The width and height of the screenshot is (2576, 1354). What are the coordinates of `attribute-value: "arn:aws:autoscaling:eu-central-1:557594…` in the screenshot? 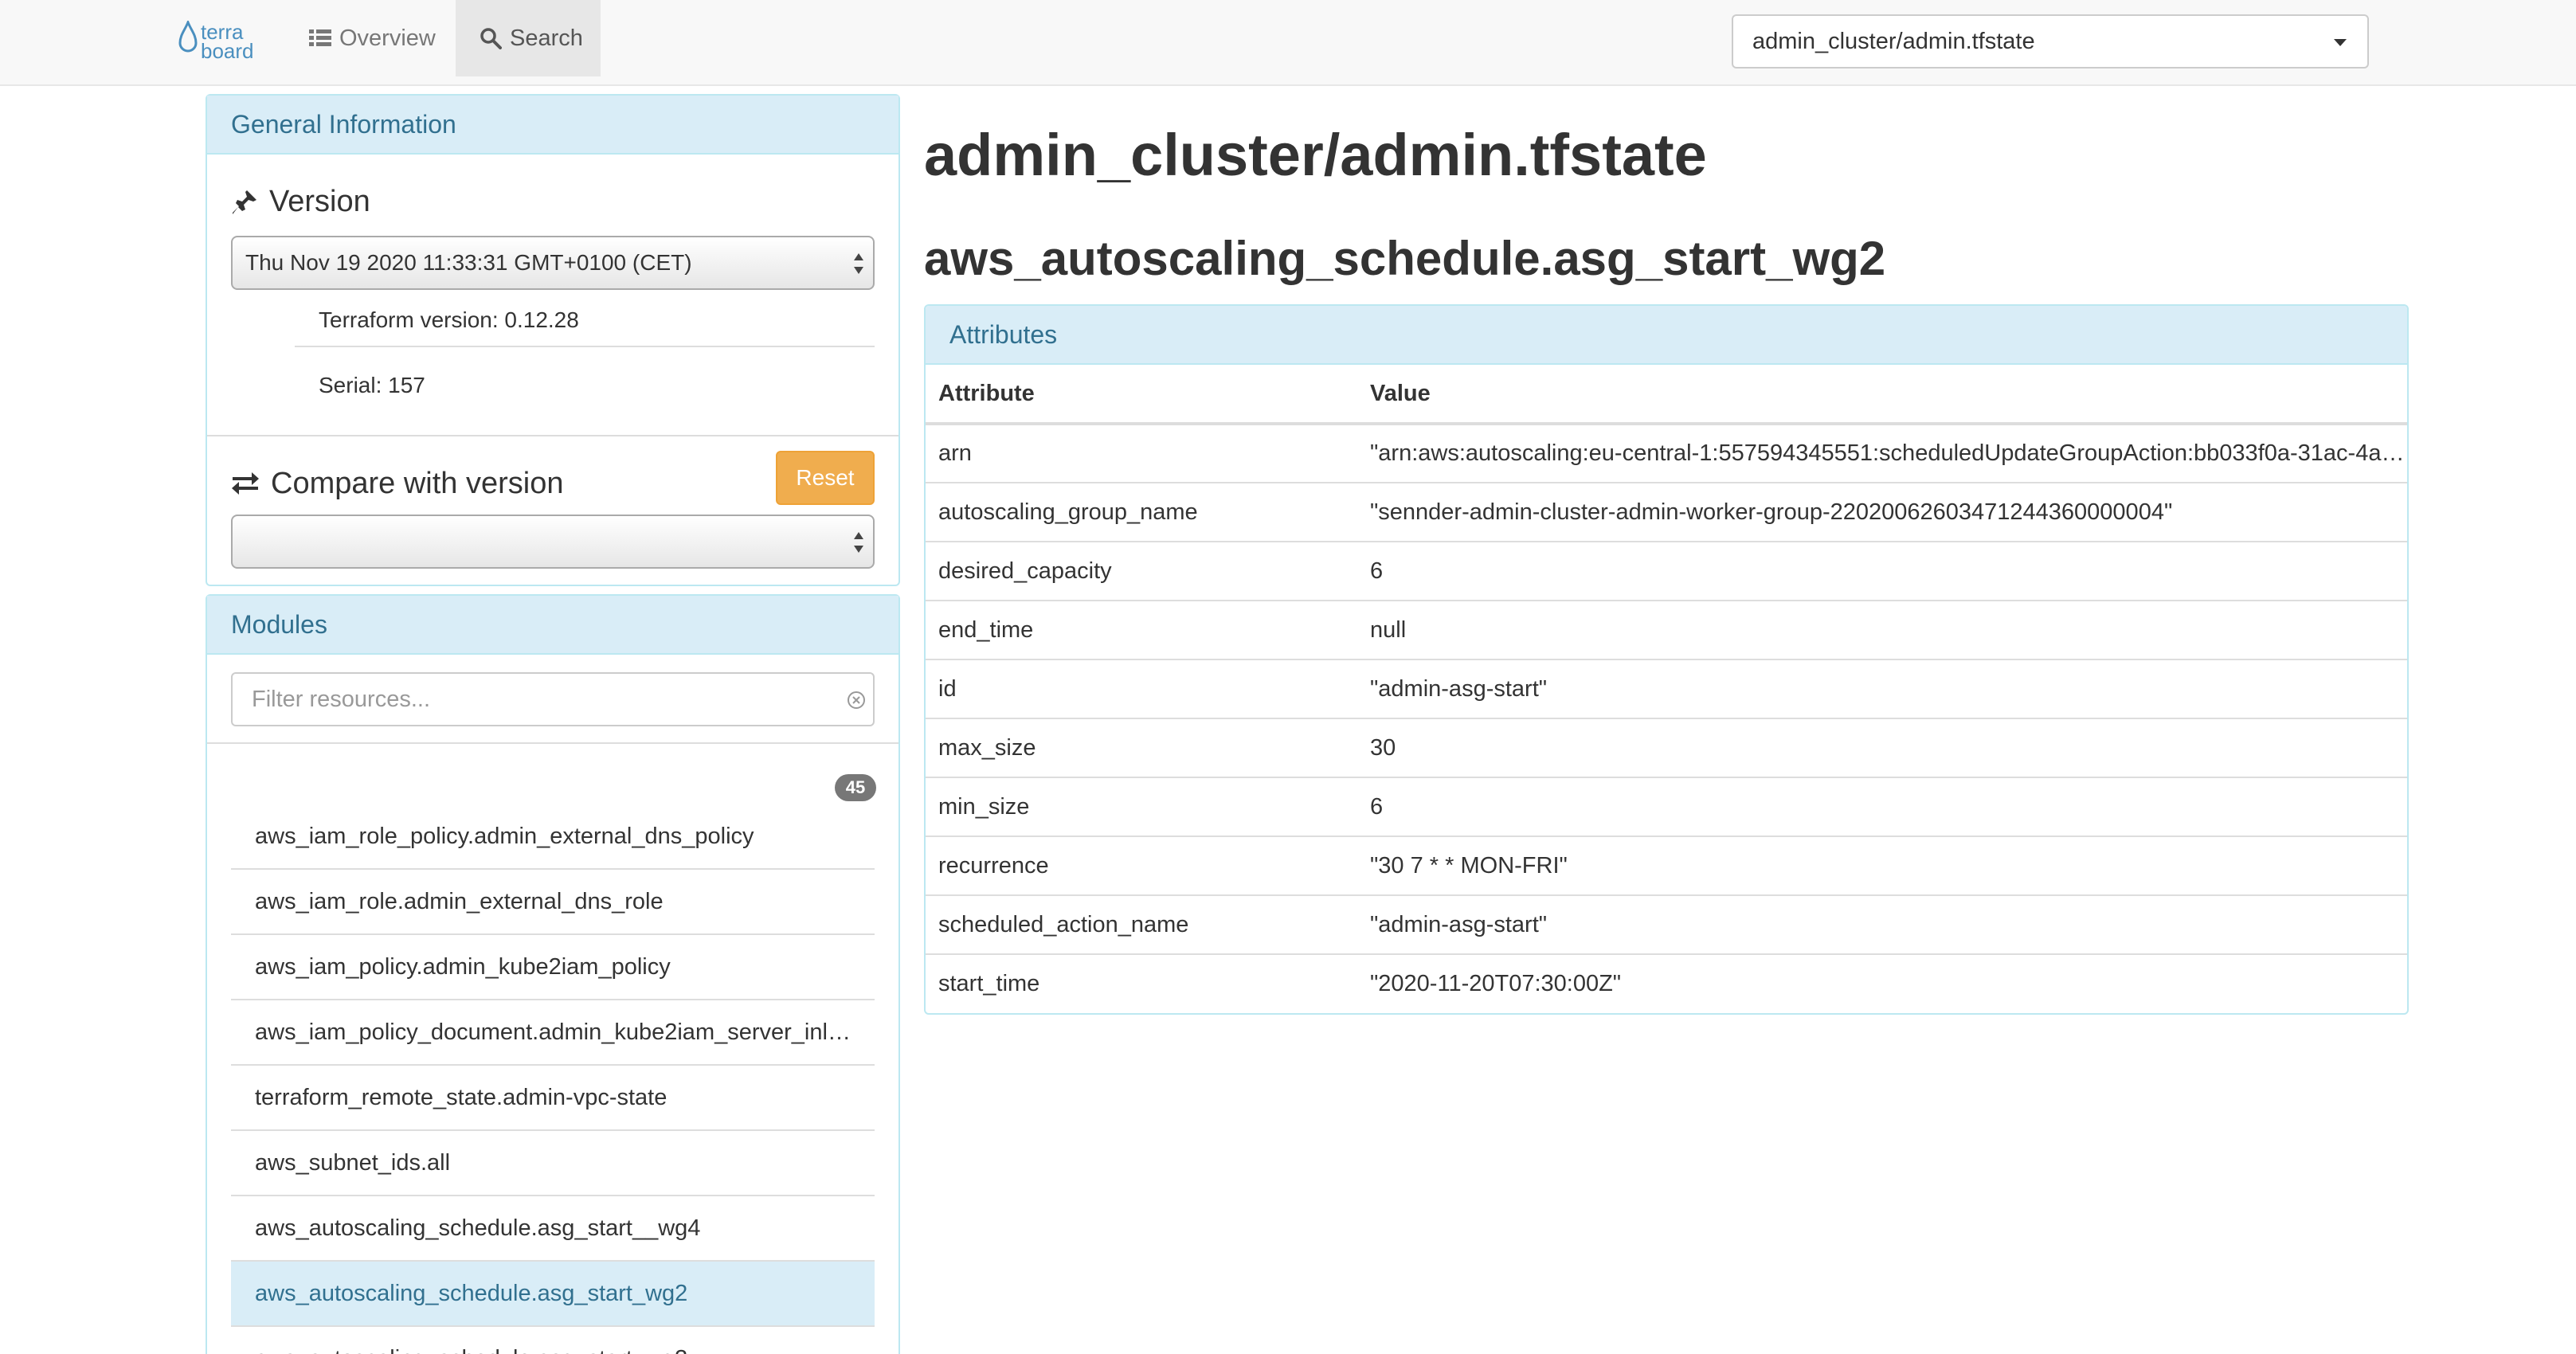 It's located at (1888, 453).